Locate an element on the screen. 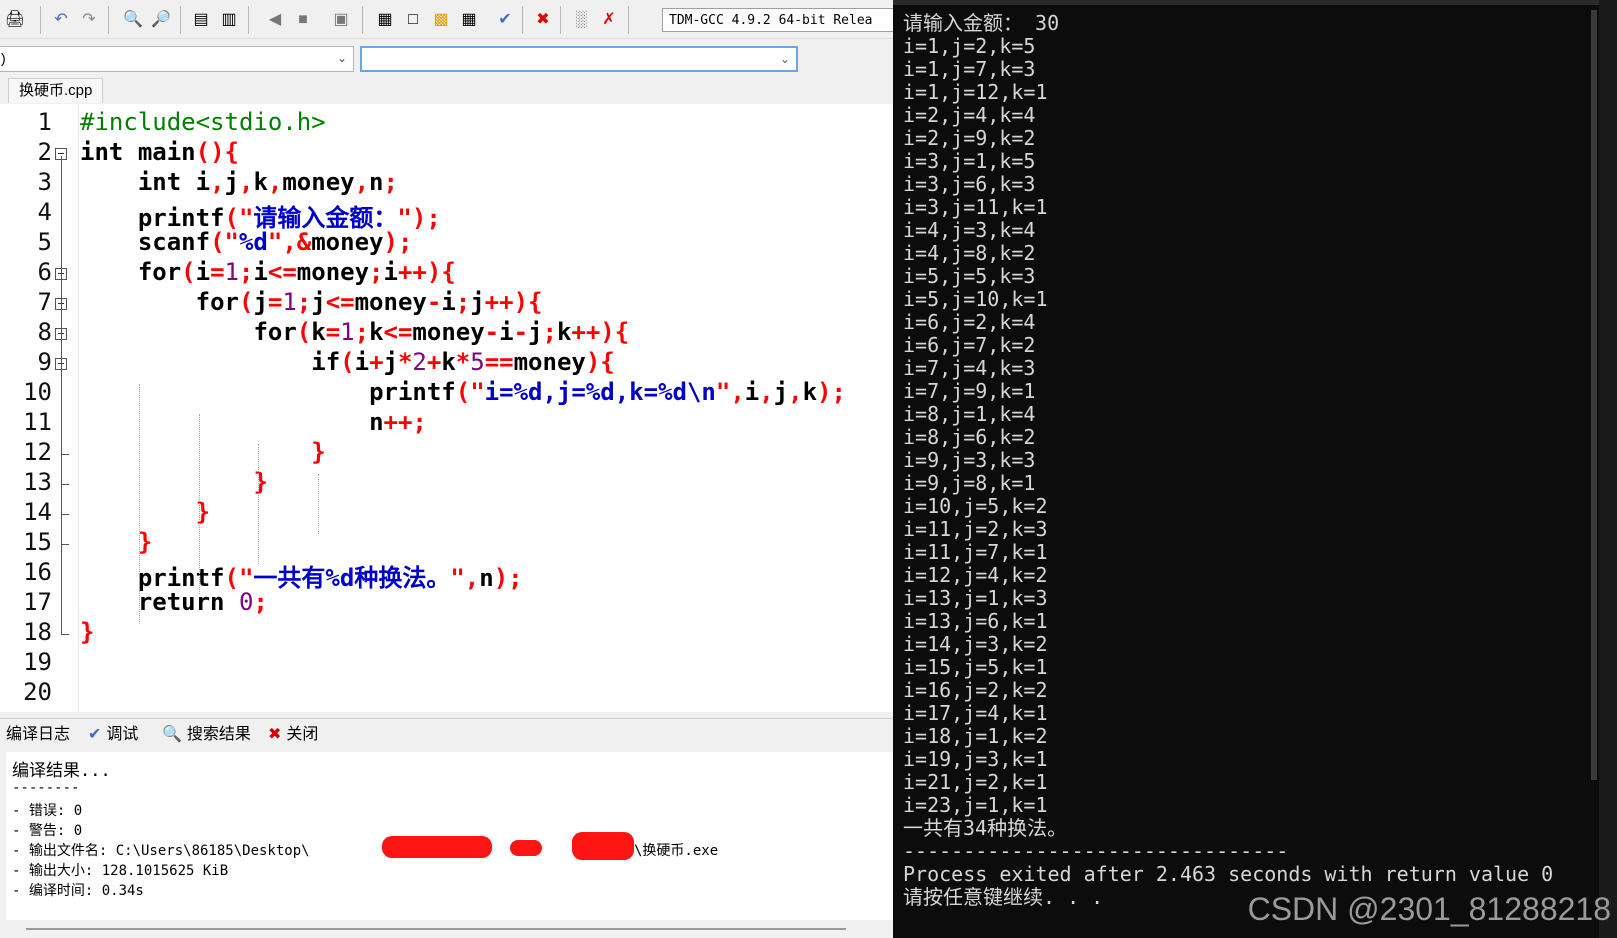 This screenshot has height=938, width=1617. line-number-gutter: 1 2 3 4 5 6 7 8 9 10 11 12 13 14 15 16 17 18 19 20 is located at coordinates (39, 408).